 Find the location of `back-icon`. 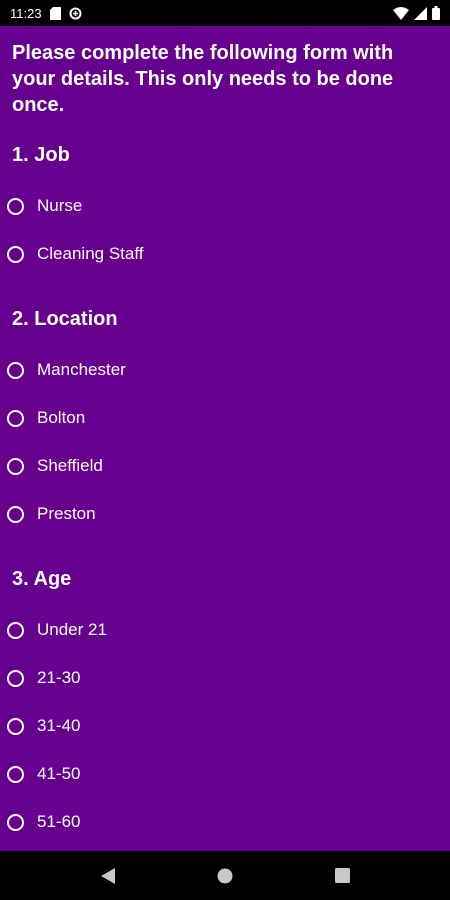

back-icon is located at coordinates (107, 875).